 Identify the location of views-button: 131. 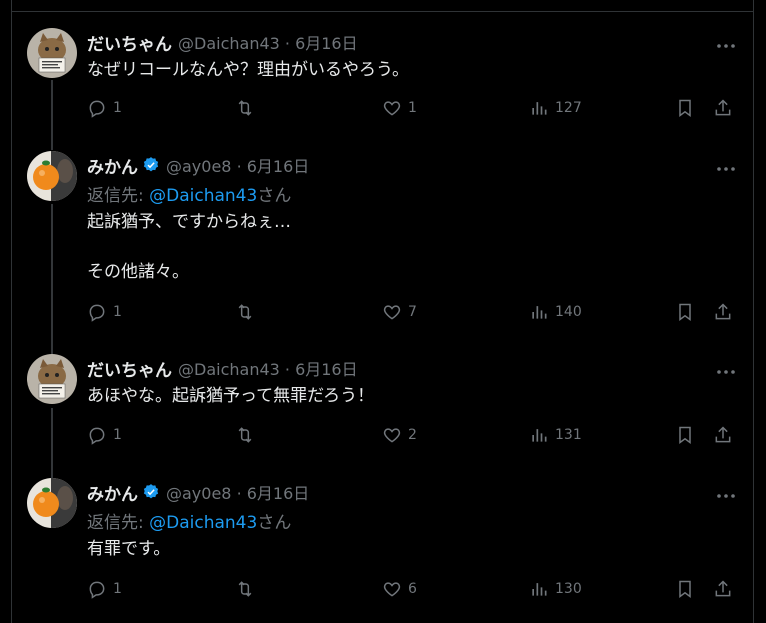
(555, 435).